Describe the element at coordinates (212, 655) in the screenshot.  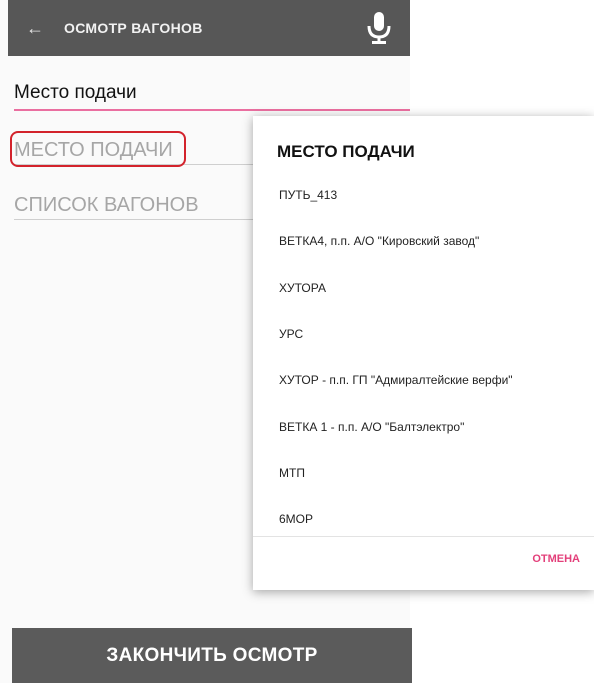
I see `finish-inspection-button: ЗАКОНЧИТЬ ОСМОТР` at that location.